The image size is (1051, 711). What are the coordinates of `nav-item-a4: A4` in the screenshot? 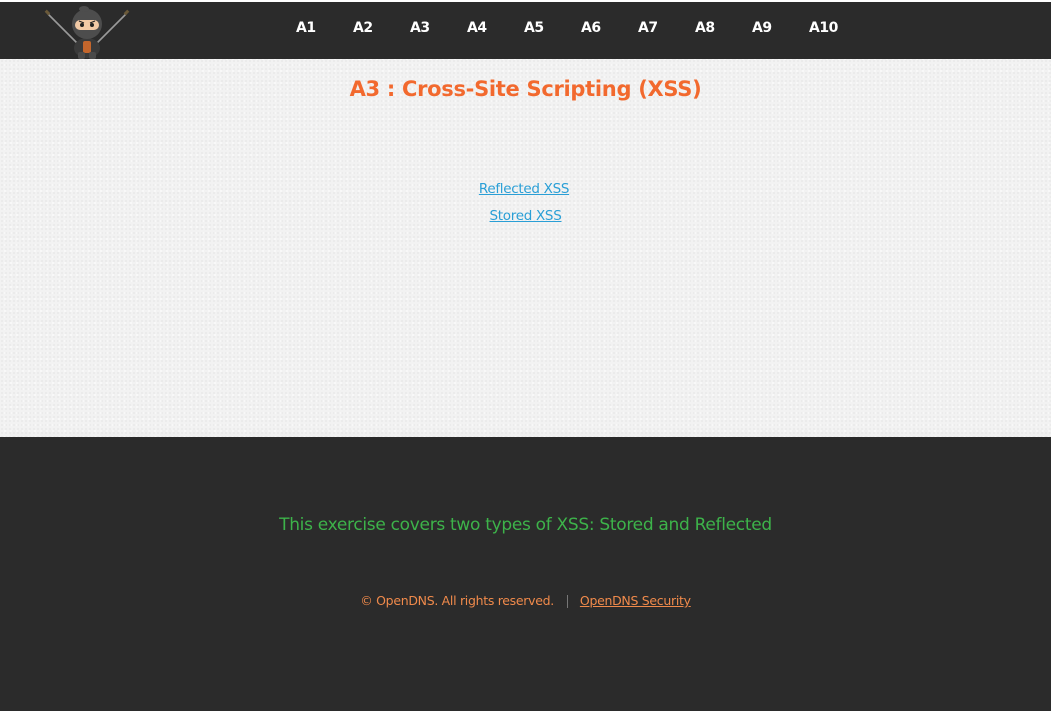 It's located at (477, 28).